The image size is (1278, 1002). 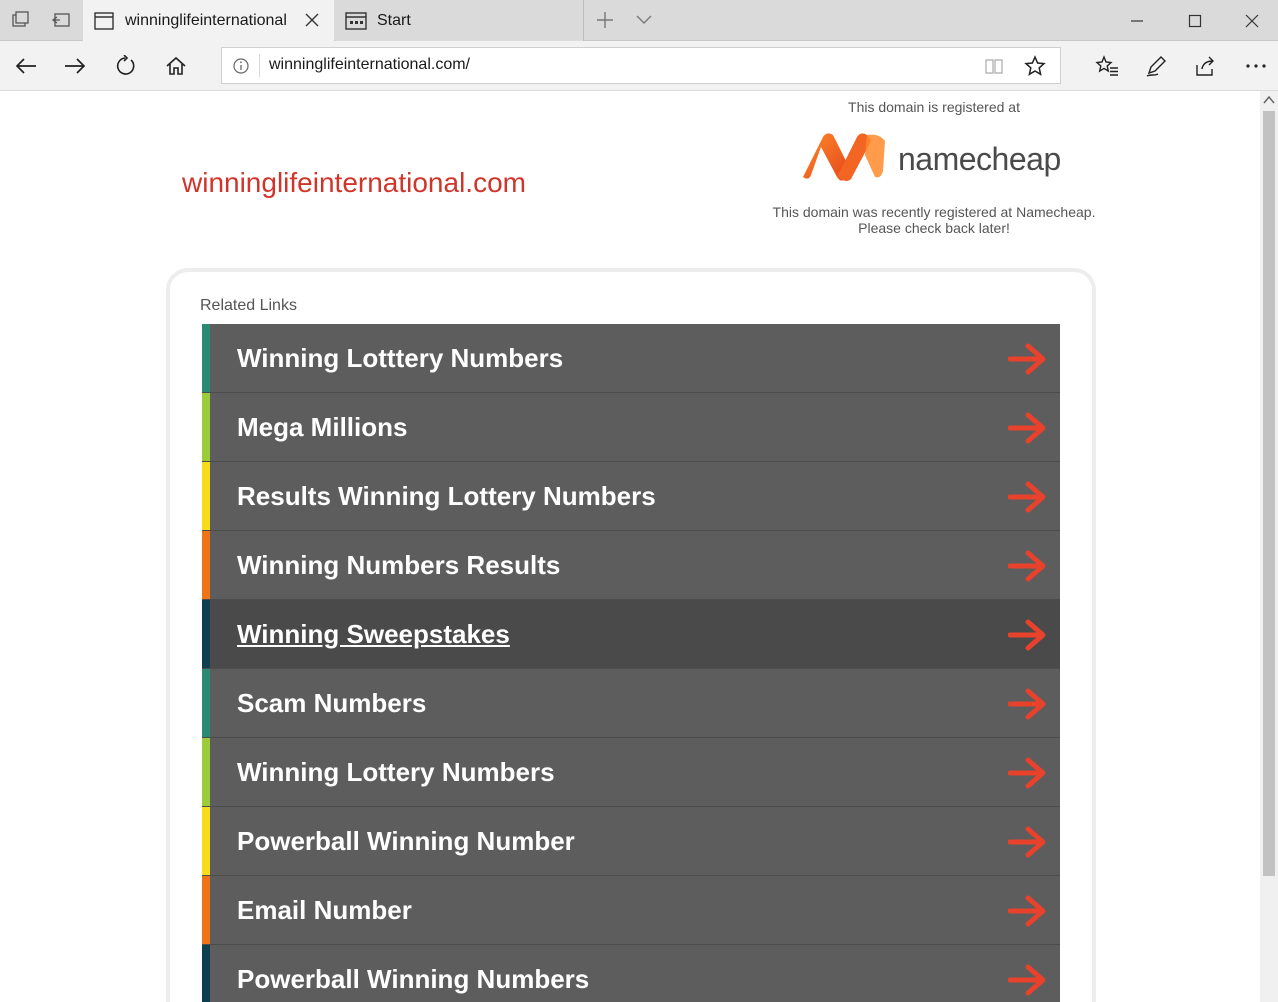 What do you see at coordinates (1107, 66) in the screenshot?
I see `favorites-hub-icon` at bounding box center [1107, 66].